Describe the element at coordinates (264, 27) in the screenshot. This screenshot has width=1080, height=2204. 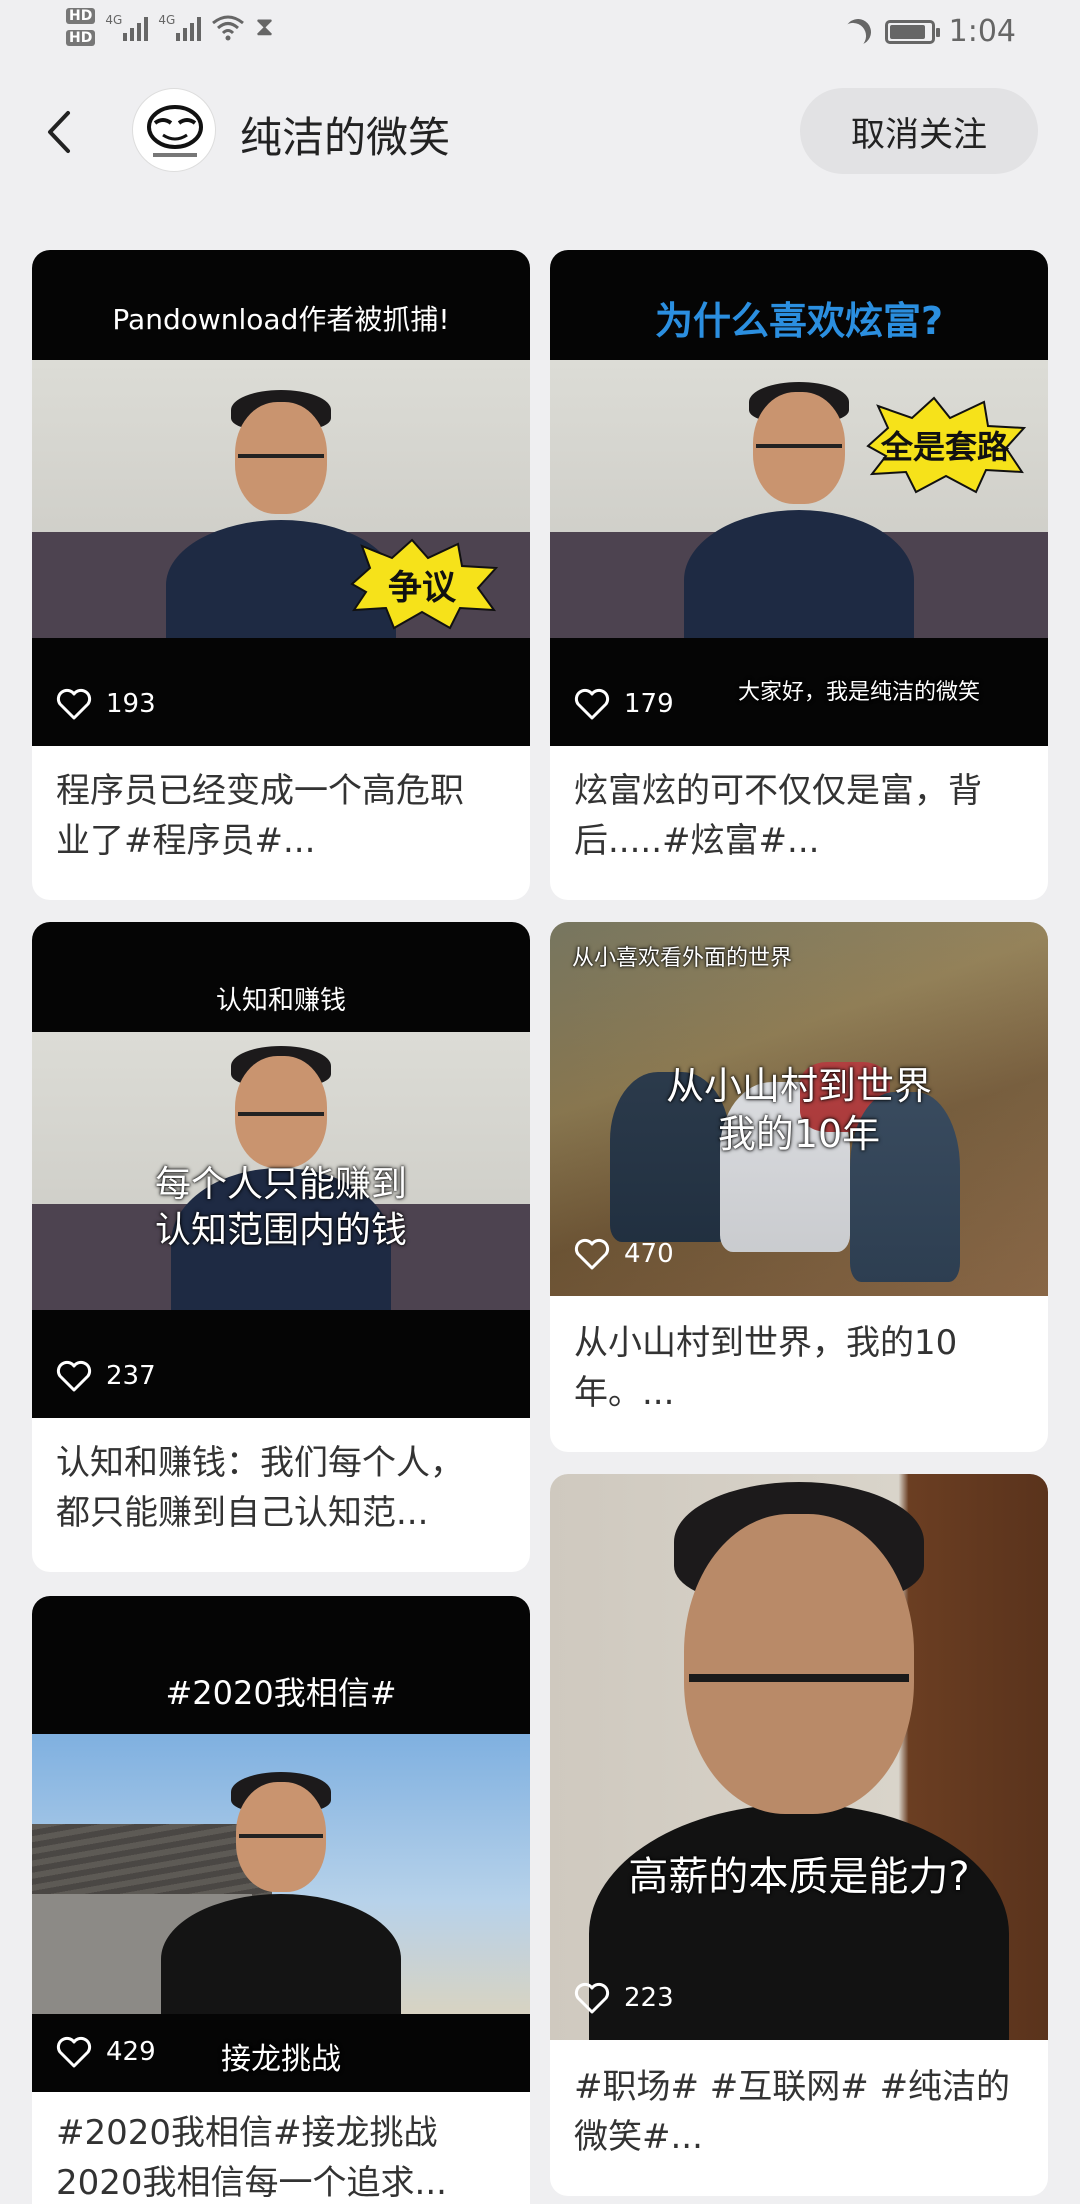
I see `hourglass-icon: ⧗` at that location.